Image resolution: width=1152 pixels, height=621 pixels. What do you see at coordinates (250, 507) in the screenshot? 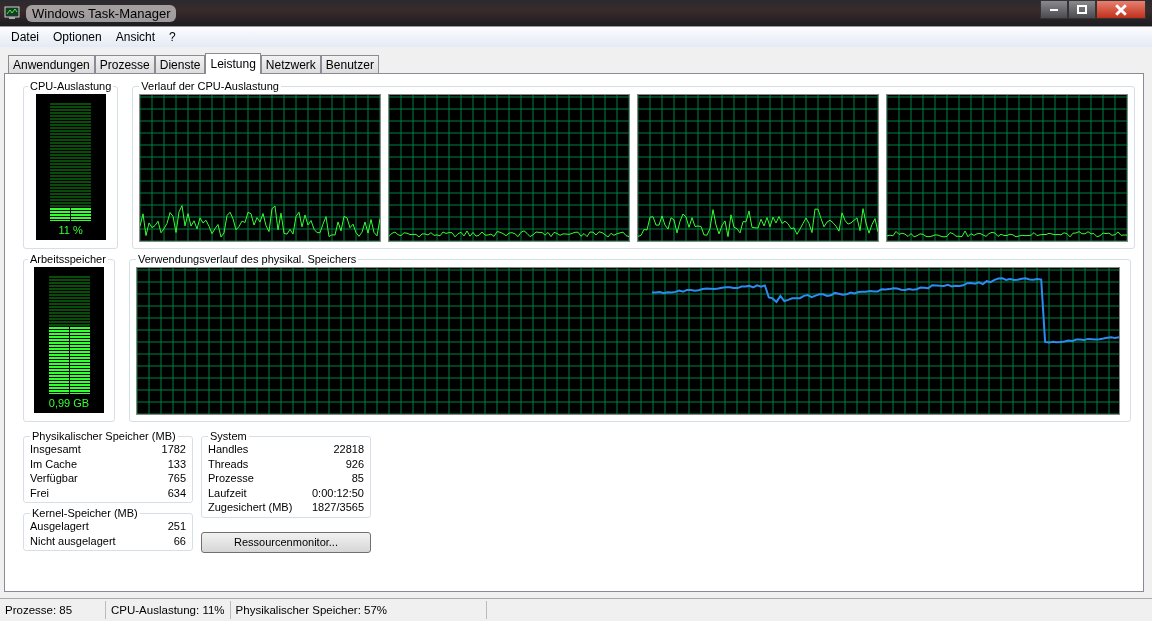
I see `stat-label: Zugesichert (MB)` at bounding box center [250, 507].